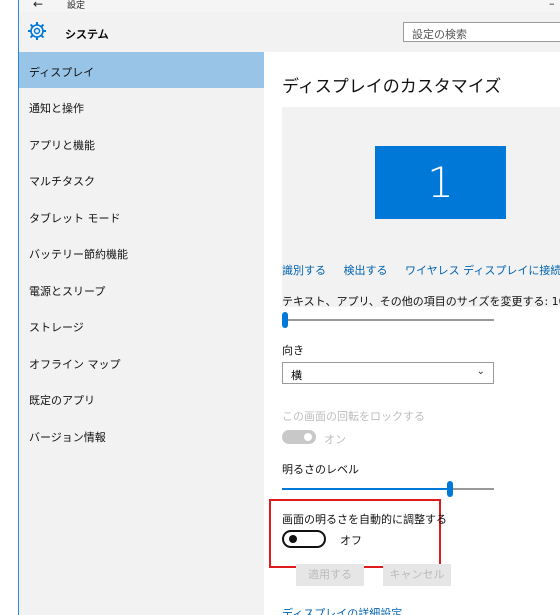  Describe the element at coordinates (289, 32) in the screenshot. I see `header: システム 設定の検索` at that location.